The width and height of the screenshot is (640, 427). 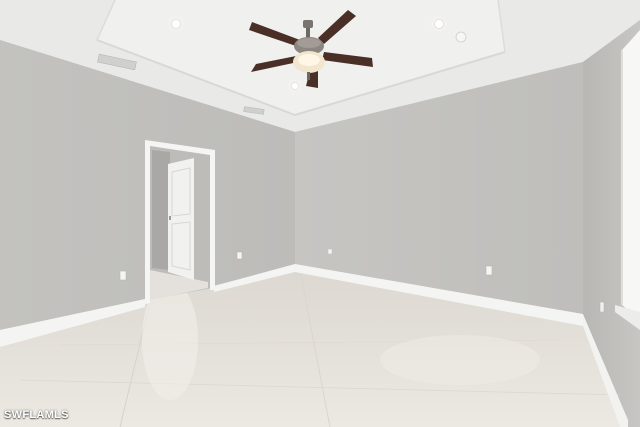 I want to click on watermark: SWFLAMLS, so click(x=36, y=415).